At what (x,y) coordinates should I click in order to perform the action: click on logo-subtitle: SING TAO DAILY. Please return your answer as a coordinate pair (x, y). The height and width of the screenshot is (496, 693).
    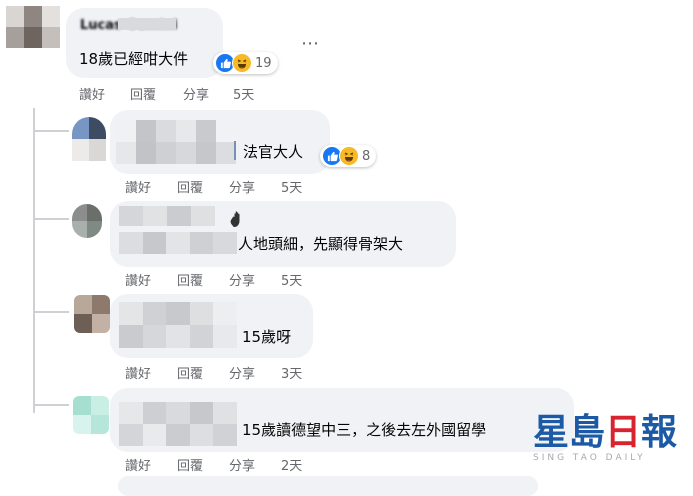
    Looking at the image, I should click on (589, 458).